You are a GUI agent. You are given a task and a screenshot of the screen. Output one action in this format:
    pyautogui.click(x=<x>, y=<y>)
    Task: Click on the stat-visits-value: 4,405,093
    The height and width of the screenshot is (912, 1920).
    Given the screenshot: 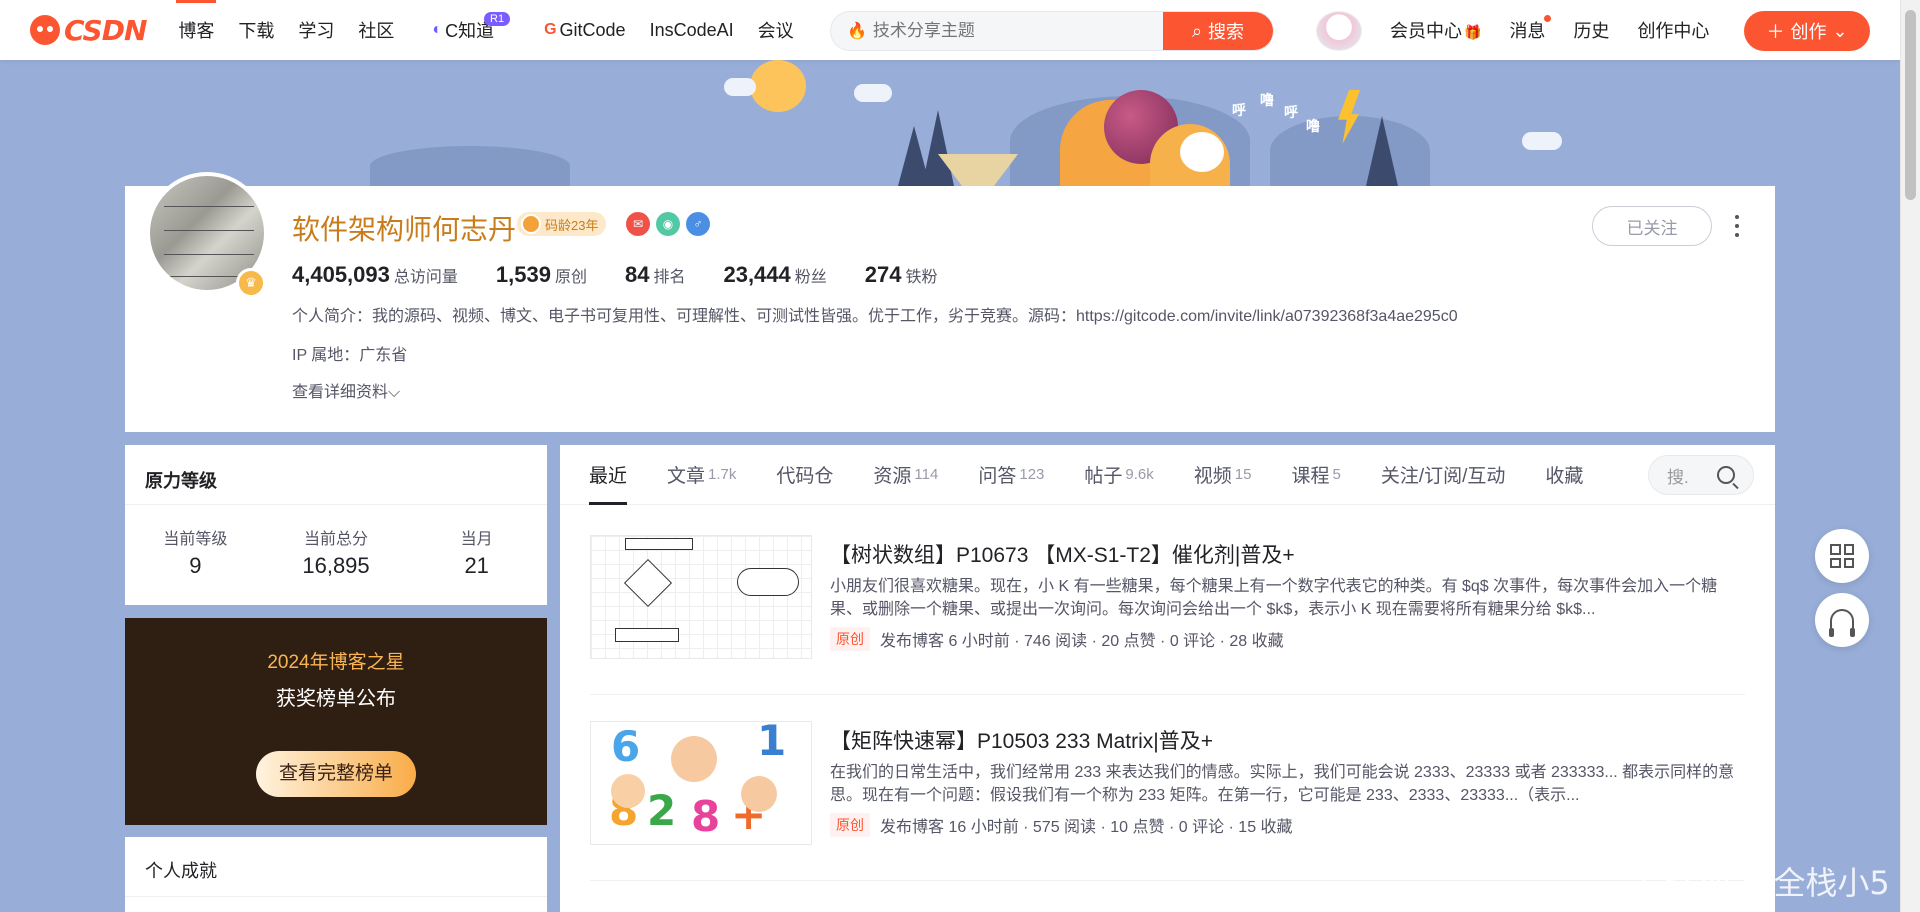 What is the action you would take?
    pyautogui.click(x=341, y=274)
    